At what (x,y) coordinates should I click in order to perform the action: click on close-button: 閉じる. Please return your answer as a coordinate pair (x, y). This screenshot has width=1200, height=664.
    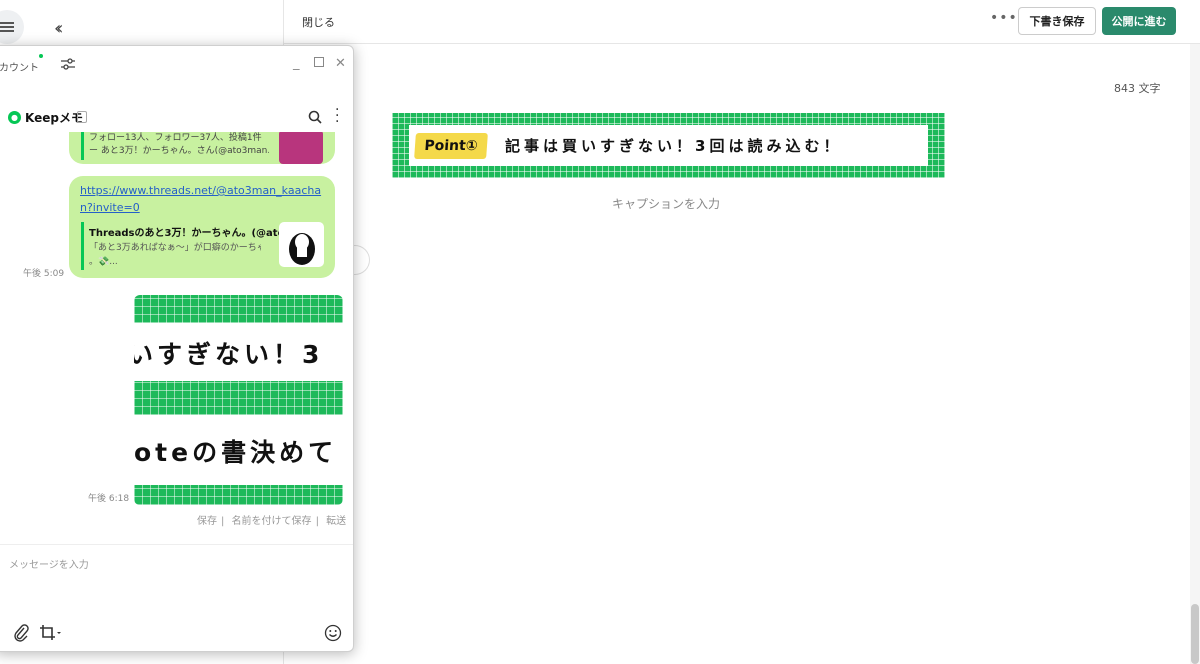
    Looking at the image, I should click on (318, 22).